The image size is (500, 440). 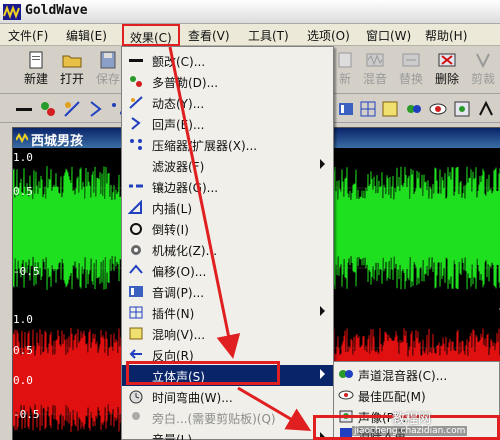 I want to click on menu-view: 查看(V), so click(x=209, y=35).